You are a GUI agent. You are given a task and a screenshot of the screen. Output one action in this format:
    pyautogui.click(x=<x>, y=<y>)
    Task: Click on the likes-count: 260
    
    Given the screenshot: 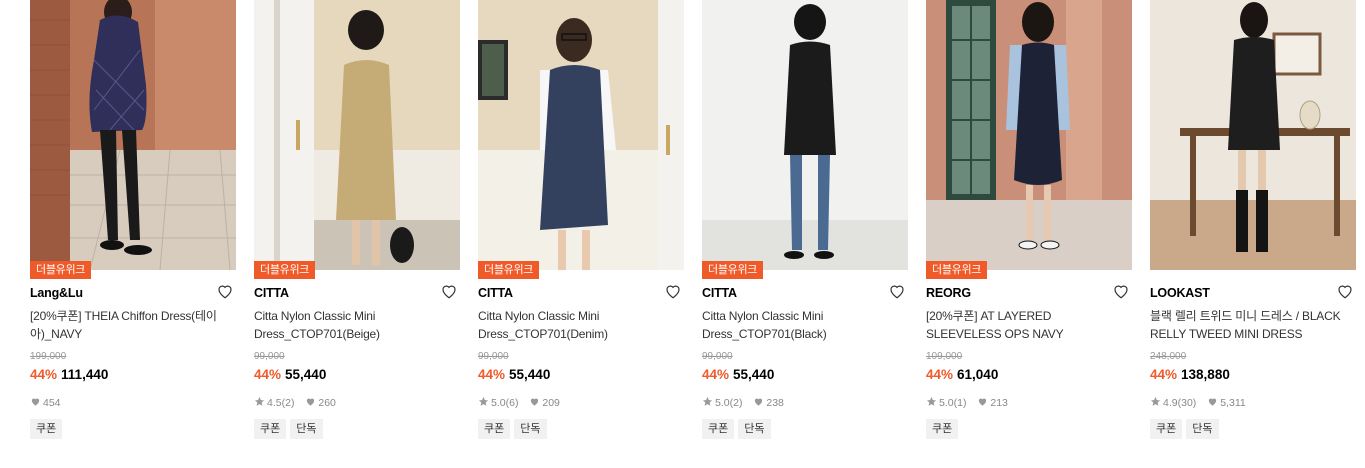 What is the action you would take?
    pyautogui.click(x=327, y=403)
    